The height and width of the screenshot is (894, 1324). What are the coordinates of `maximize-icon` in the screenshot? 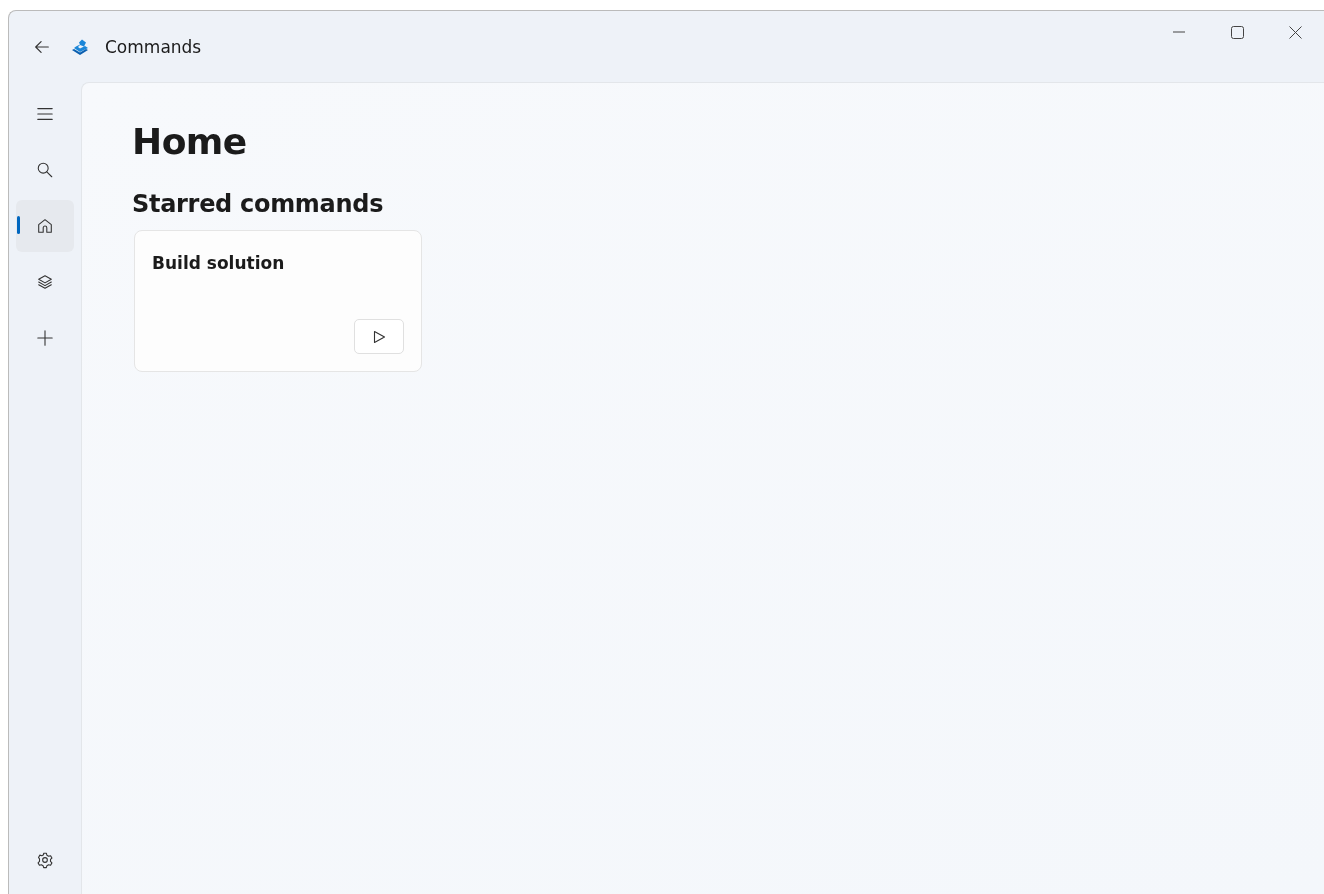 It's located at (1237, 32).